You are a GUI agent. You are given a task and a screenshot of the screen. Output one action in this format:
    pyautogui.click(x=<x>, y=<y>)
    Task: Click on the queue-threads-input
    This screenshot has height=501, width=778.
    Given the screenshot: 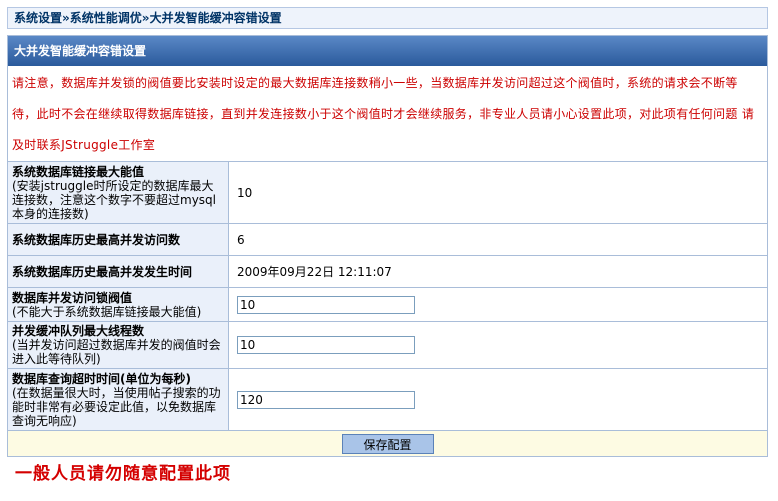 What is the action you would take?
    pyautogui.click(x=326, y=345)
    